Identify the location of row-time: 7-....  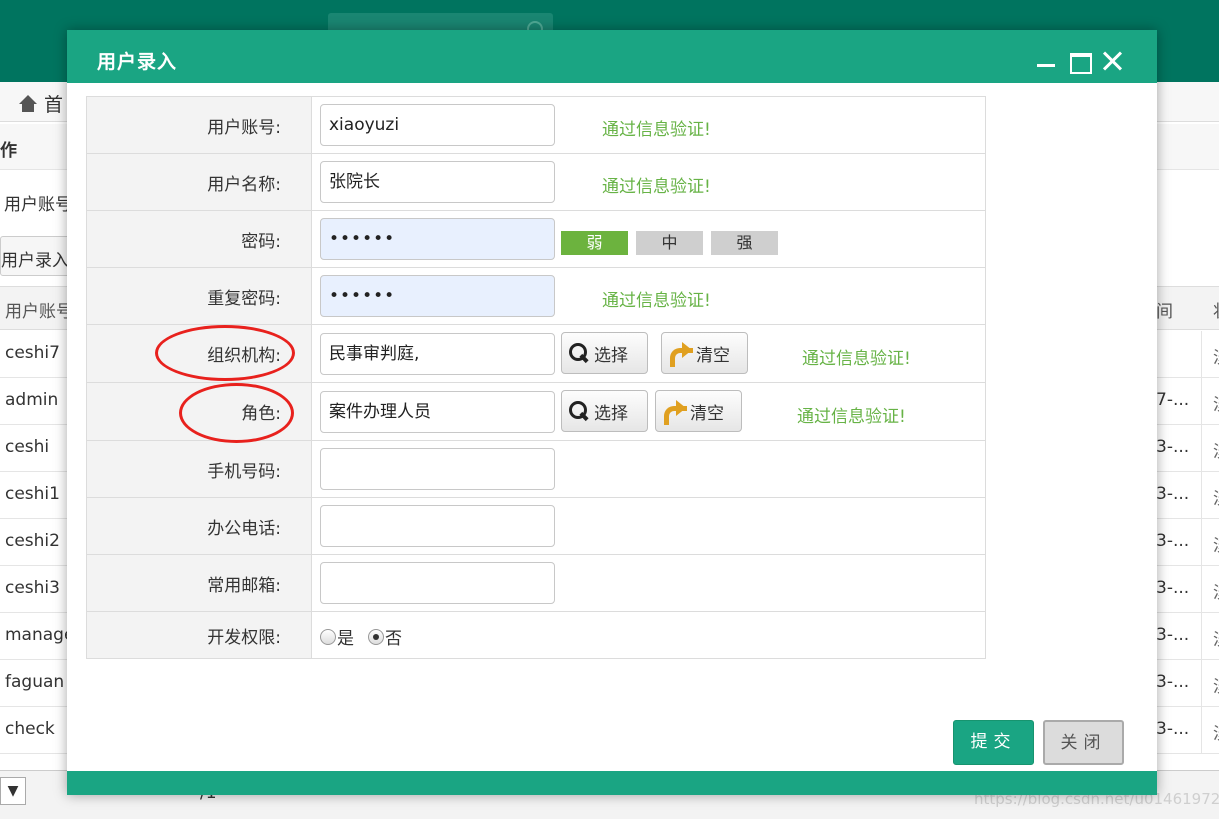
(1173, 400).